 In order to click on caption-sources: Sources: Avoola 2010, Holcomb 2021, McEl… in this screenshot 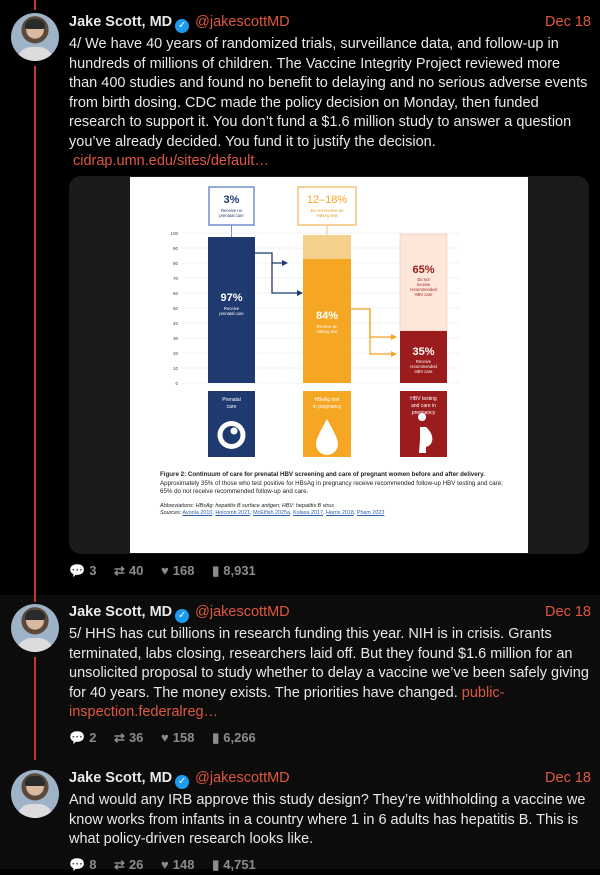, I will do `click(272, 512)`.